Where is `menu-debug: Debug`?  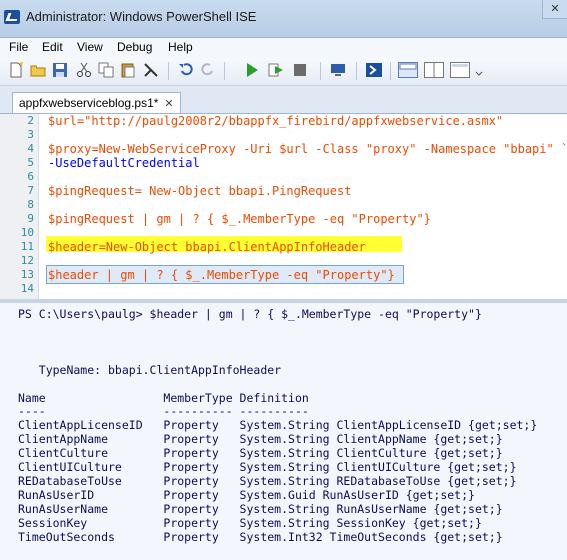 menu-debug: Debug is located at coordinates (134, 47).